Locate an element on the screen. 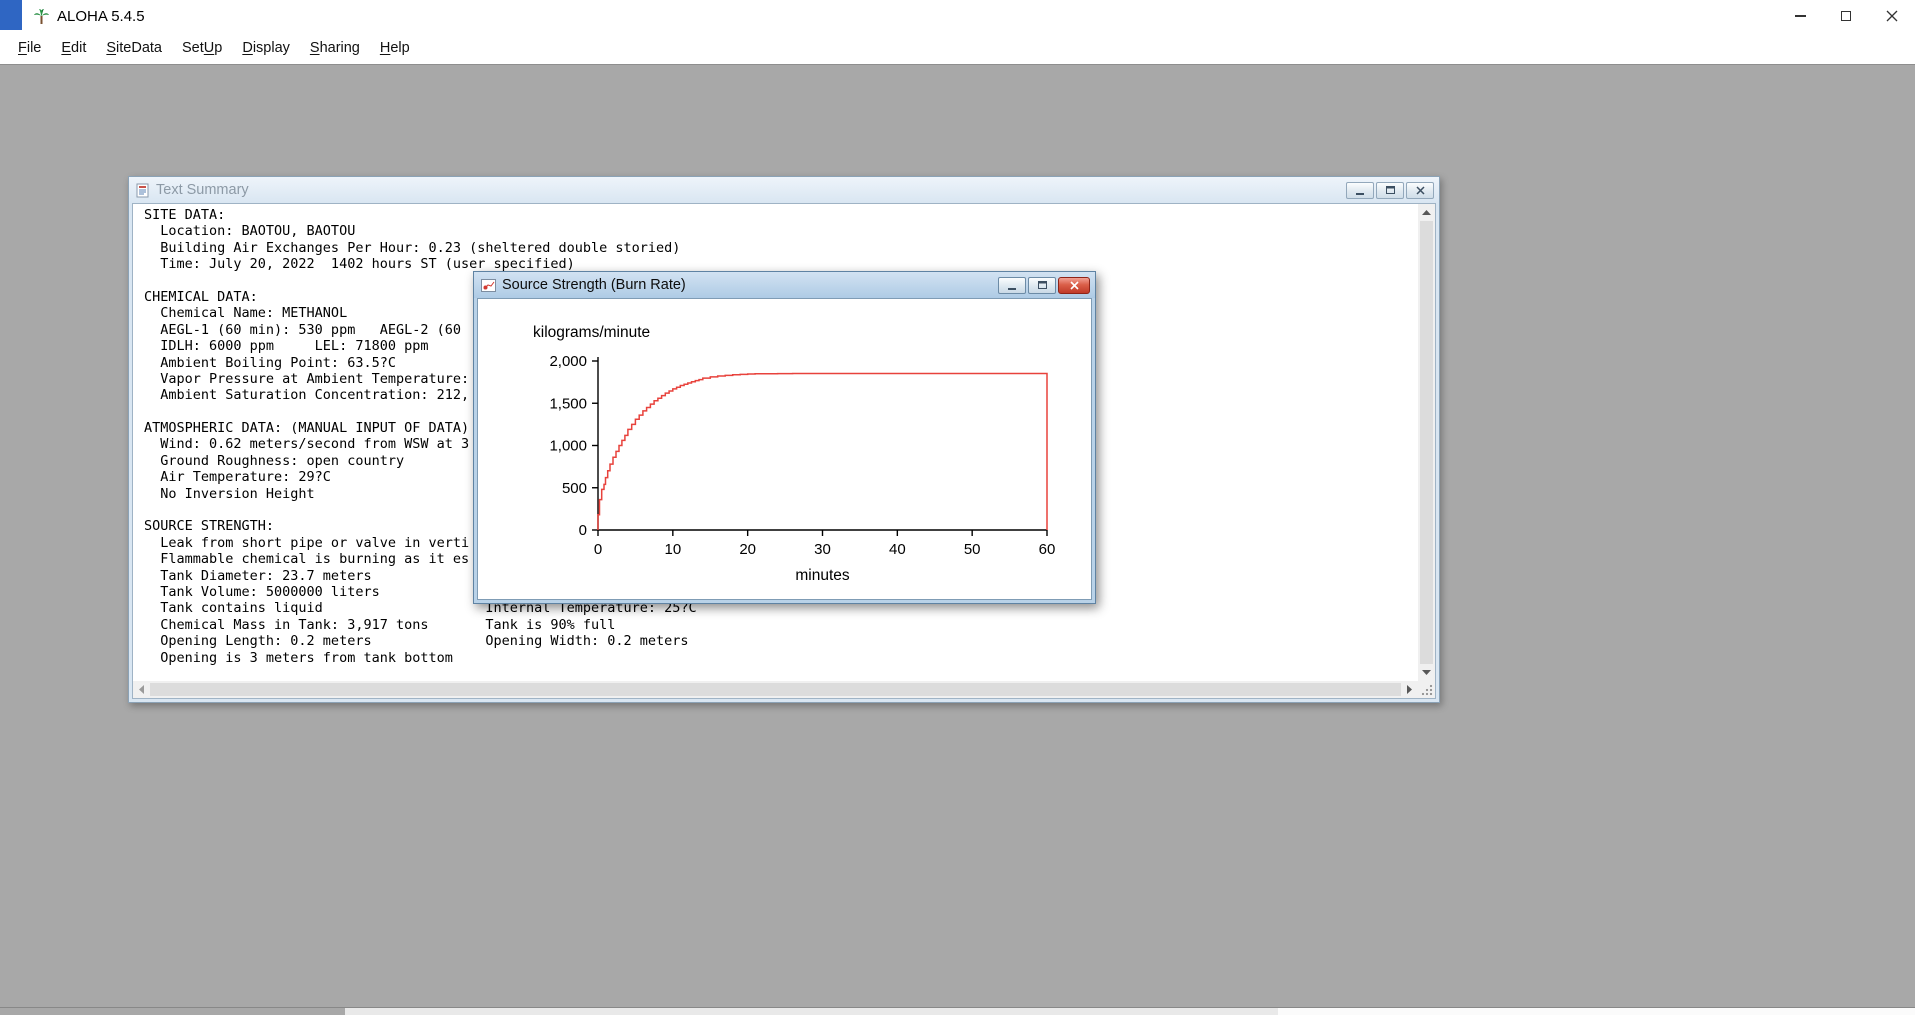 This screenshot has height=1015, width=1915. resize-grip-icon is located at coordinates (1427, 690).